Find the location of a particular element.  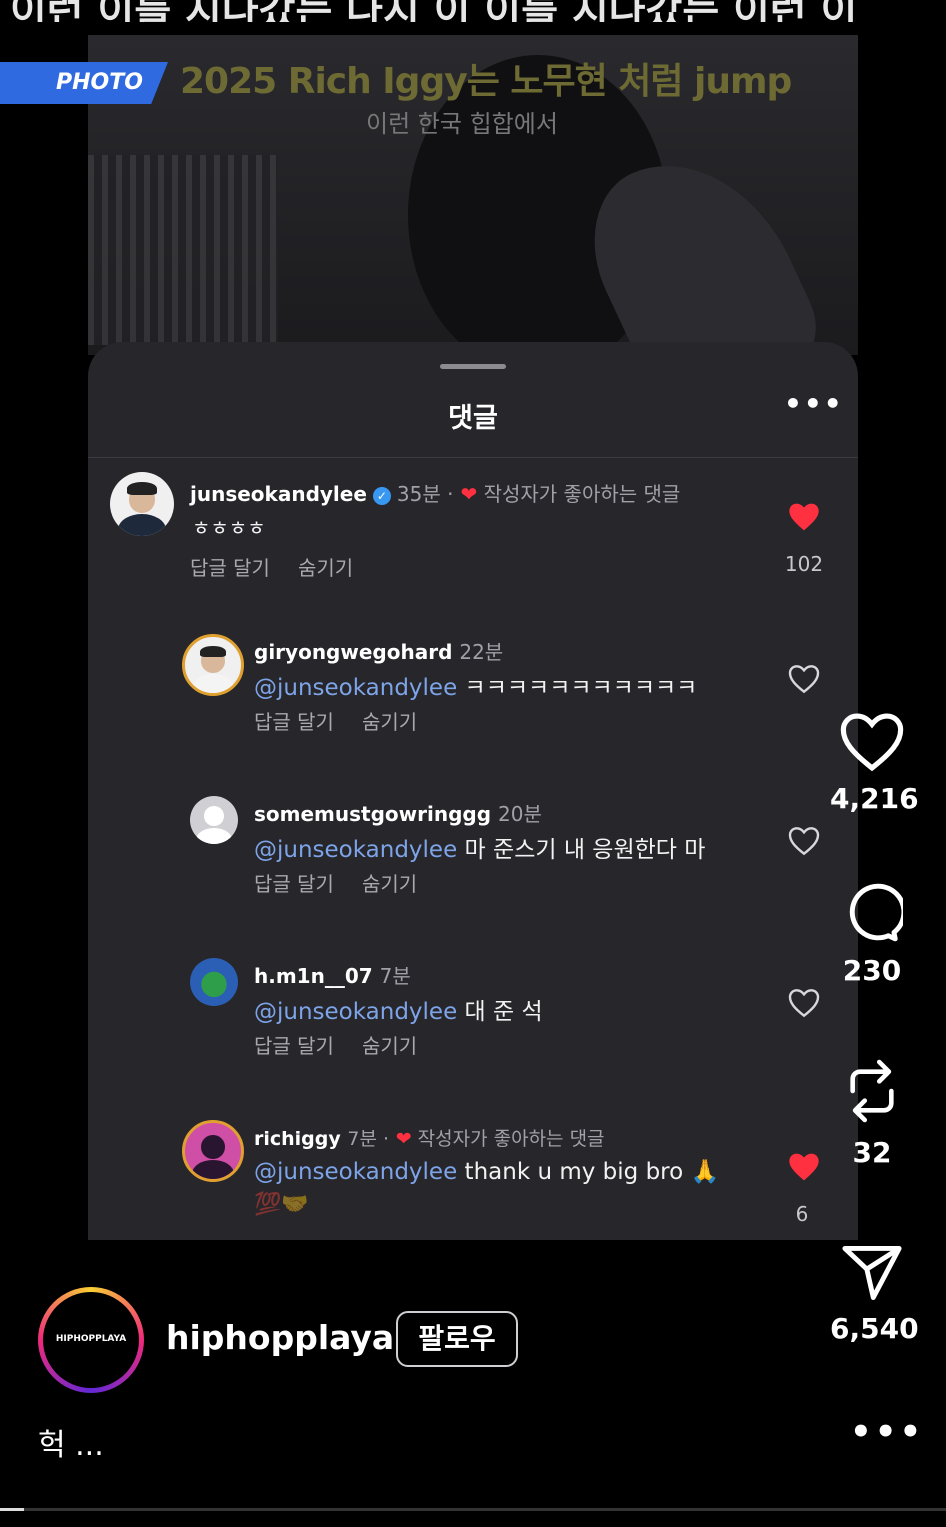

photo-title: 2025 Rich Iggy는 노무현 처럼 jump is located at coordinates (486, 81).